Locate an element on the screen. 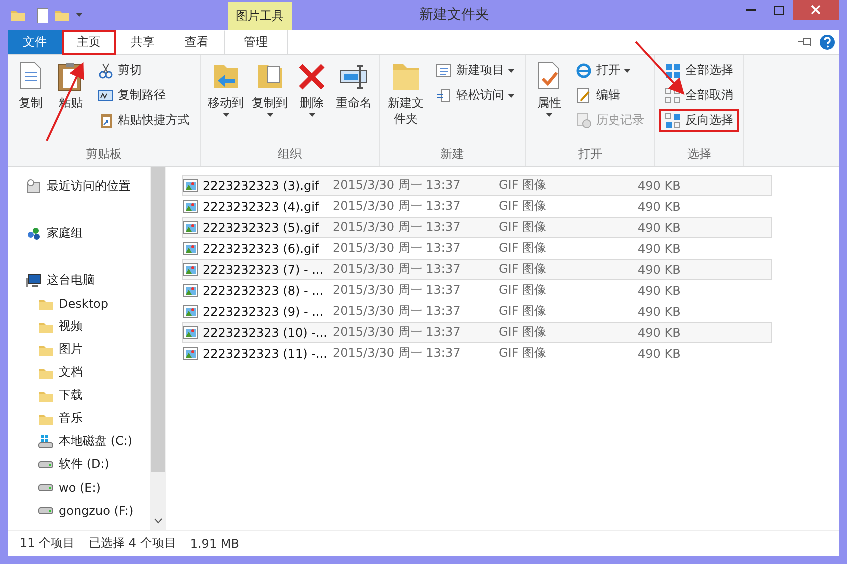  file-row: 2223232323 (4).gif 2015/3/30 周一 13:37 GIF 图像 490 KB is located at coordinates (477, 206).